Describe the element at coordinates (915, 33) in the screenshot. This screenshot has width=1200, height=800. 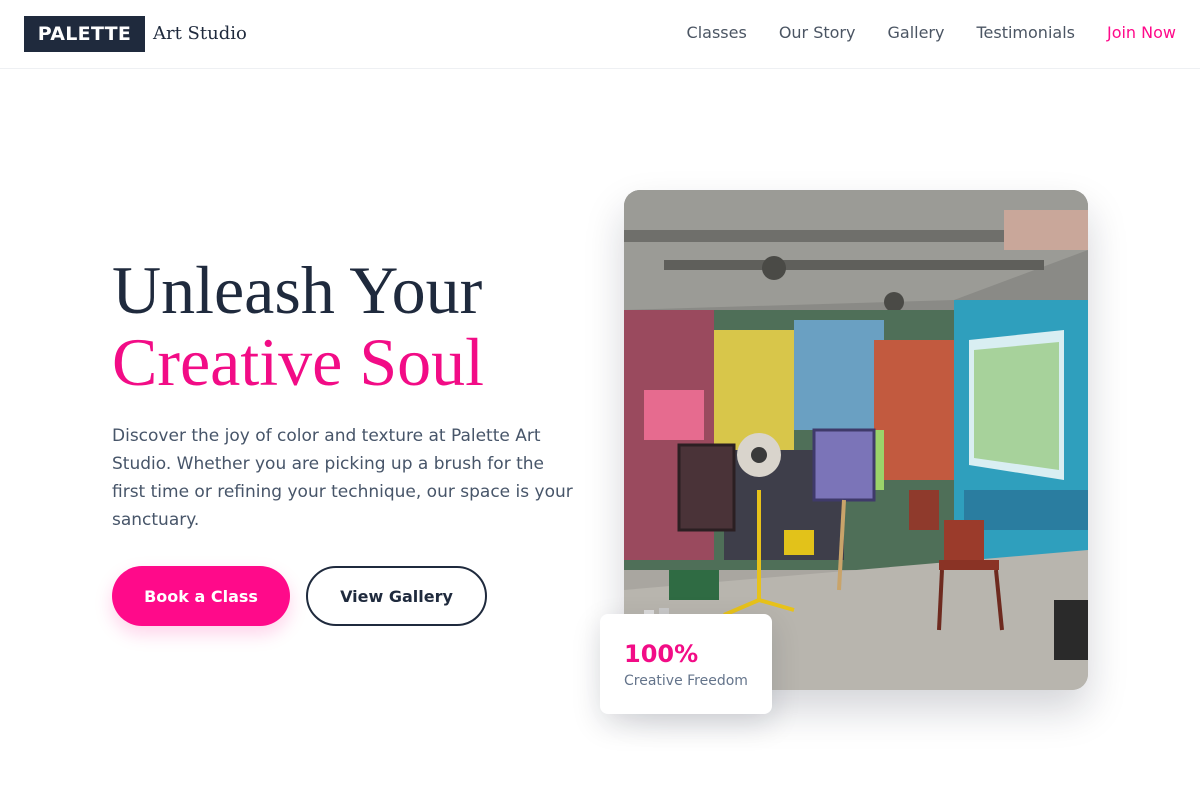
I see `nav-item-gallery: Gallery` at that location.